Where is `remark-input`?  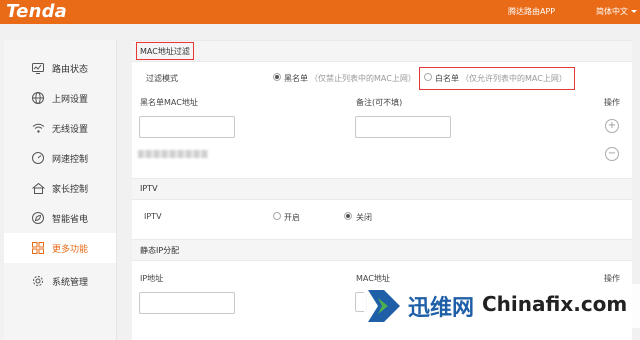
remark-input is located at coordinates (403, 127).